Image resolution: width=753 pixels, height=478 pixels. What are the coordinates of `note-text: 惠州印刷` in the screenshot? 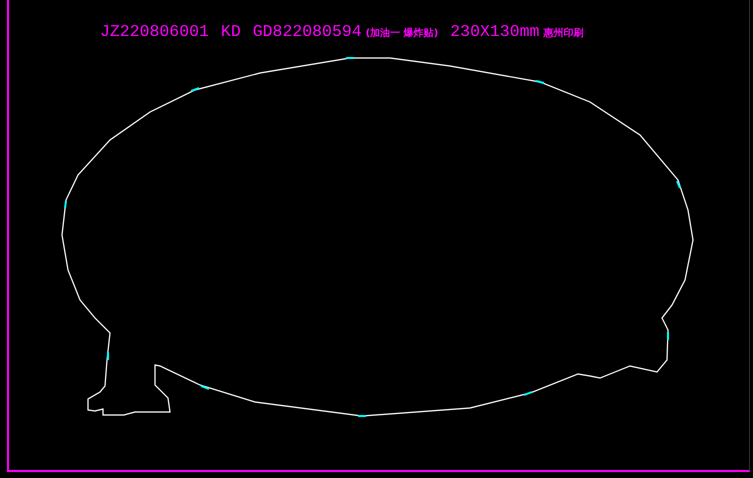 It's located at (563, 33).